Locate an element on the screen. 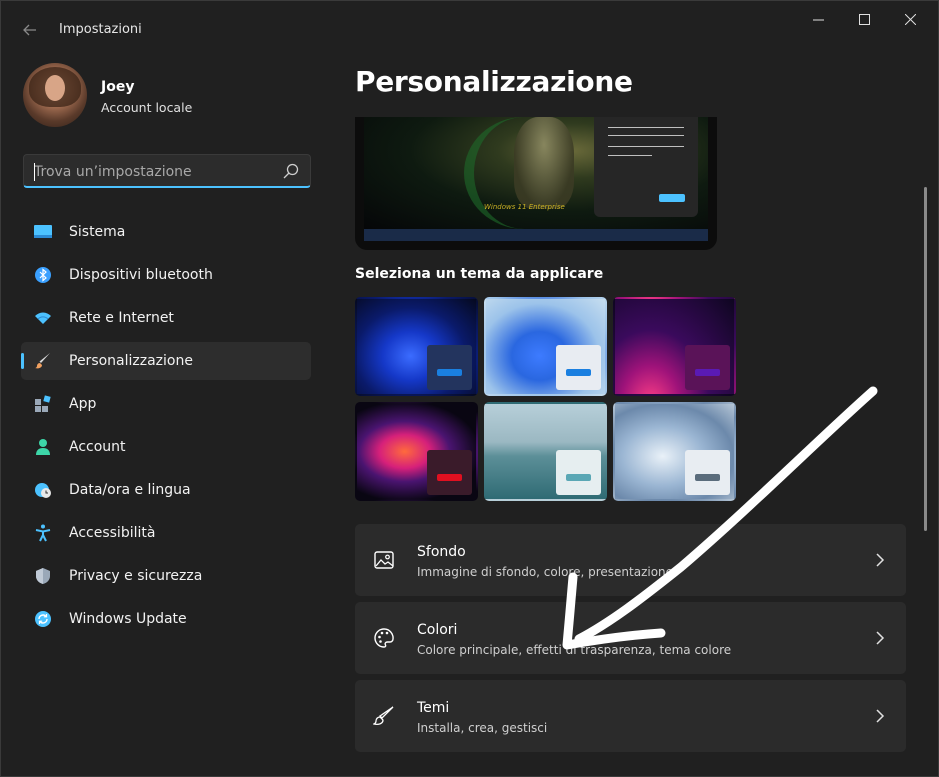 This screenshot has width=939, height=777. close-icon is located at coordinates (910, 19).